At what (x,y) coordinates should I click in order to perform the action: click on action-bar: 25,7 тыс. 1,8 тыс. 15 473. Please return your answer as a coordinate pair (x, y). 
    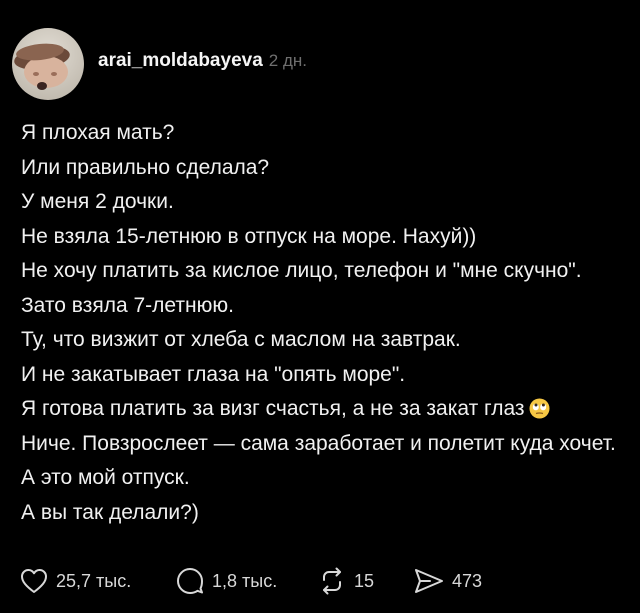
    Looking at the image, I should click on (251, 581).